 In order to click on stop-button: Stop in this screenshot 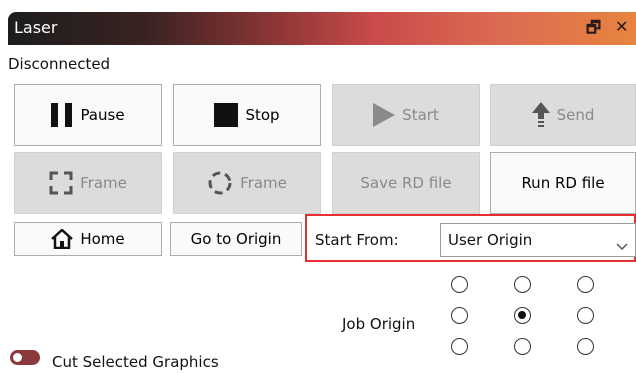, I will do `click(247, 115)`.